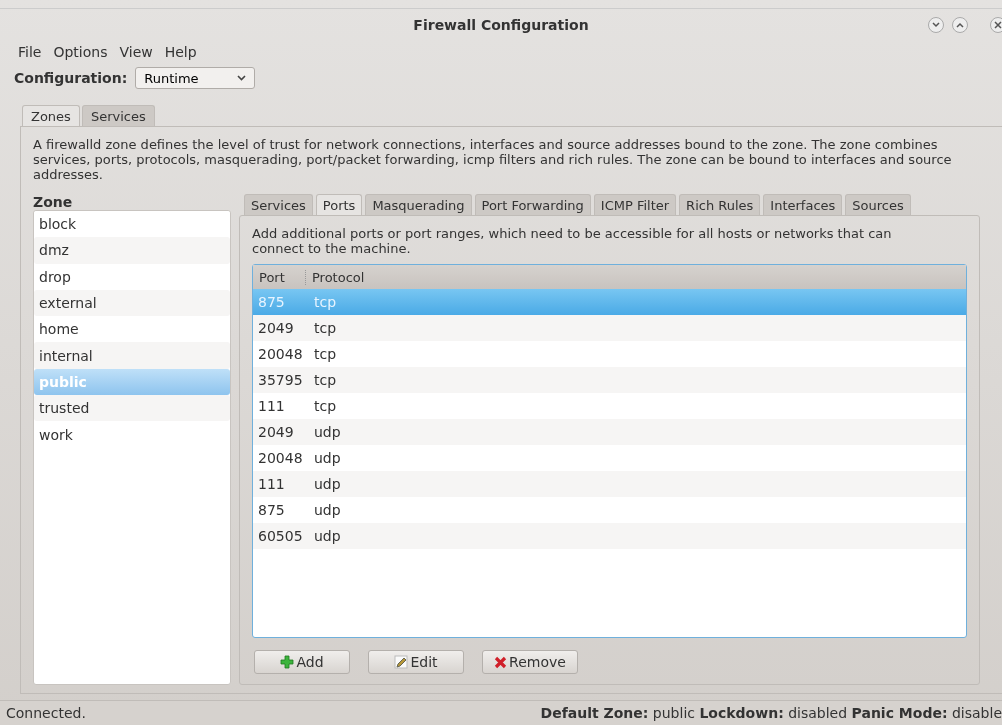  I want to click on table-row: 2049 udp, so click(609, 432).